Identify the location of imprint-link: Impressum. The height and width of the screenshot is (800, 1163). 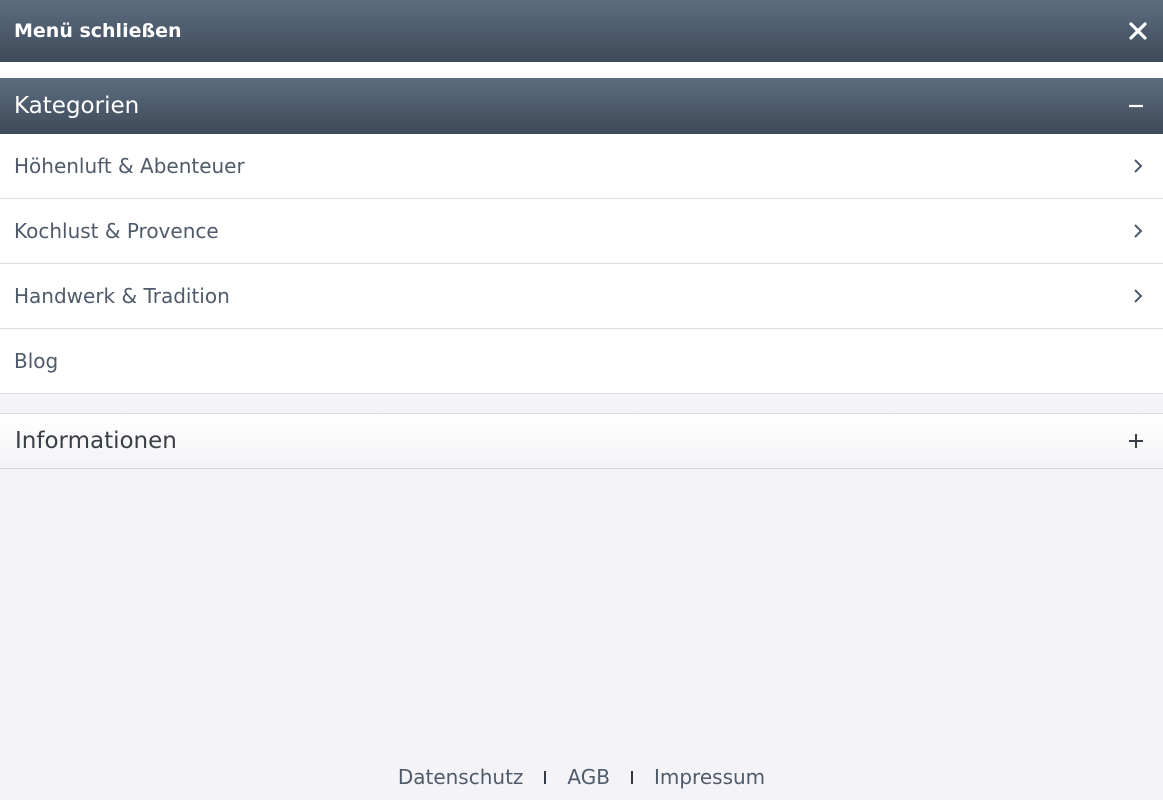
(709, 777).